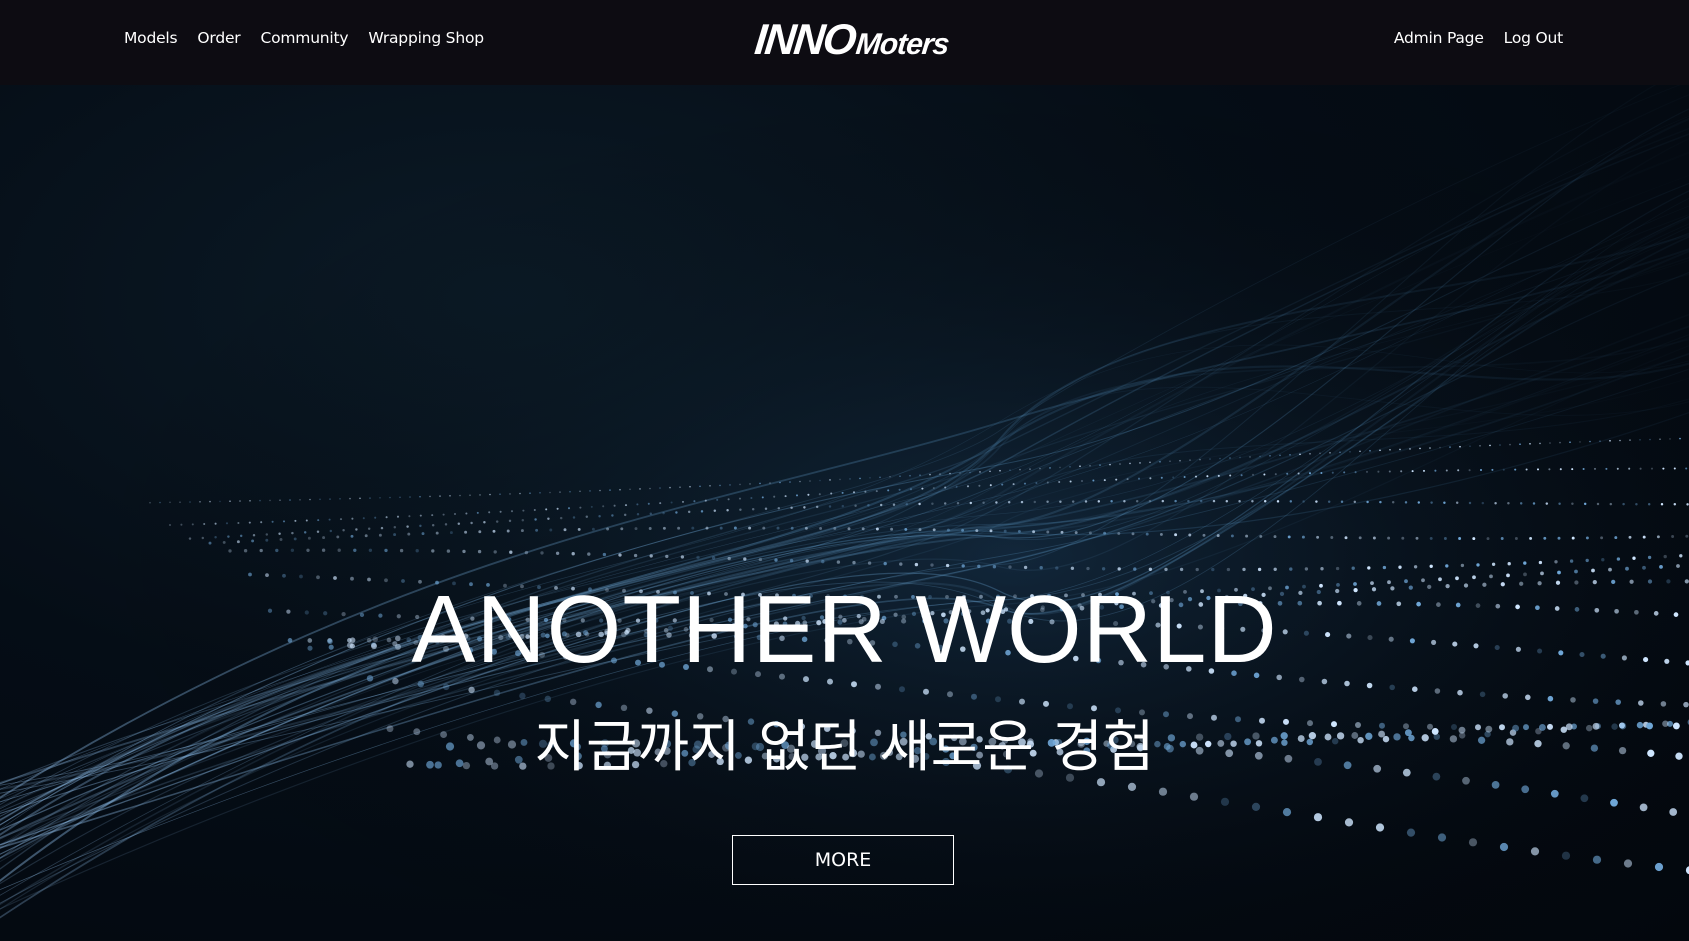 The height and width of the screenshot is (941, 1689). I want to click on more-button: MORE, so click(843, 860).